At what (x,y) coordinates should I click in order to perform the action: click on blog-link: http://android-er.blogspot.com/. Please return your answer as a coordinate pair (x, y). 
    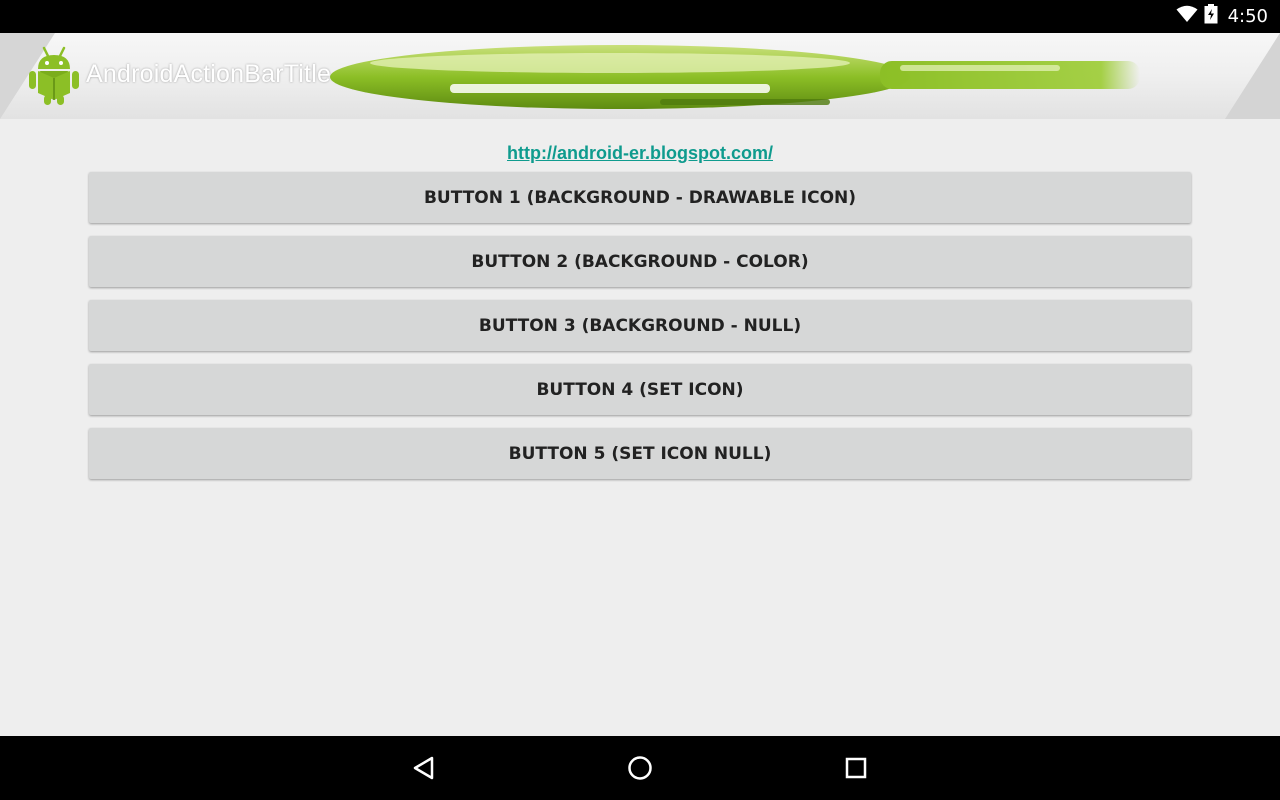
    Looking at the image, I should click on (640, 153).